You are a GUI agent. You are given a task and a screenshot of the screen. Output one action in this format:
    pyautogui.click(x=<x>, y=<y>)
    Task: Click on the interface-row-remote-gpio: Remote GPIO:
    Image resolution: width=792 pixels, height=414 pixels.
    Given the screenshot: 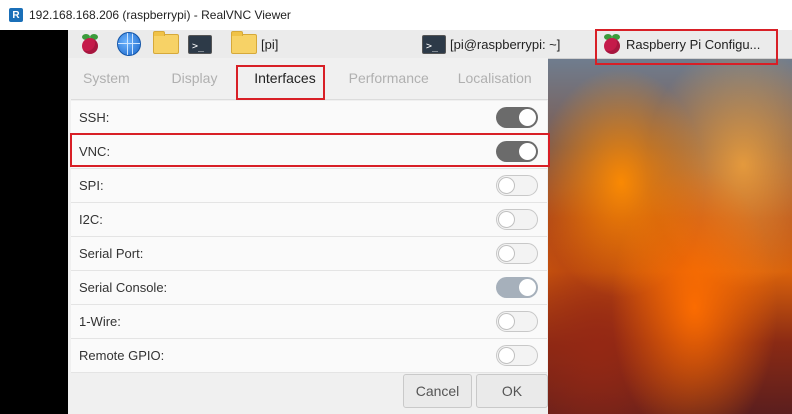 What is the action you would take?
    pyautogui.click(x=309, y=356)
    